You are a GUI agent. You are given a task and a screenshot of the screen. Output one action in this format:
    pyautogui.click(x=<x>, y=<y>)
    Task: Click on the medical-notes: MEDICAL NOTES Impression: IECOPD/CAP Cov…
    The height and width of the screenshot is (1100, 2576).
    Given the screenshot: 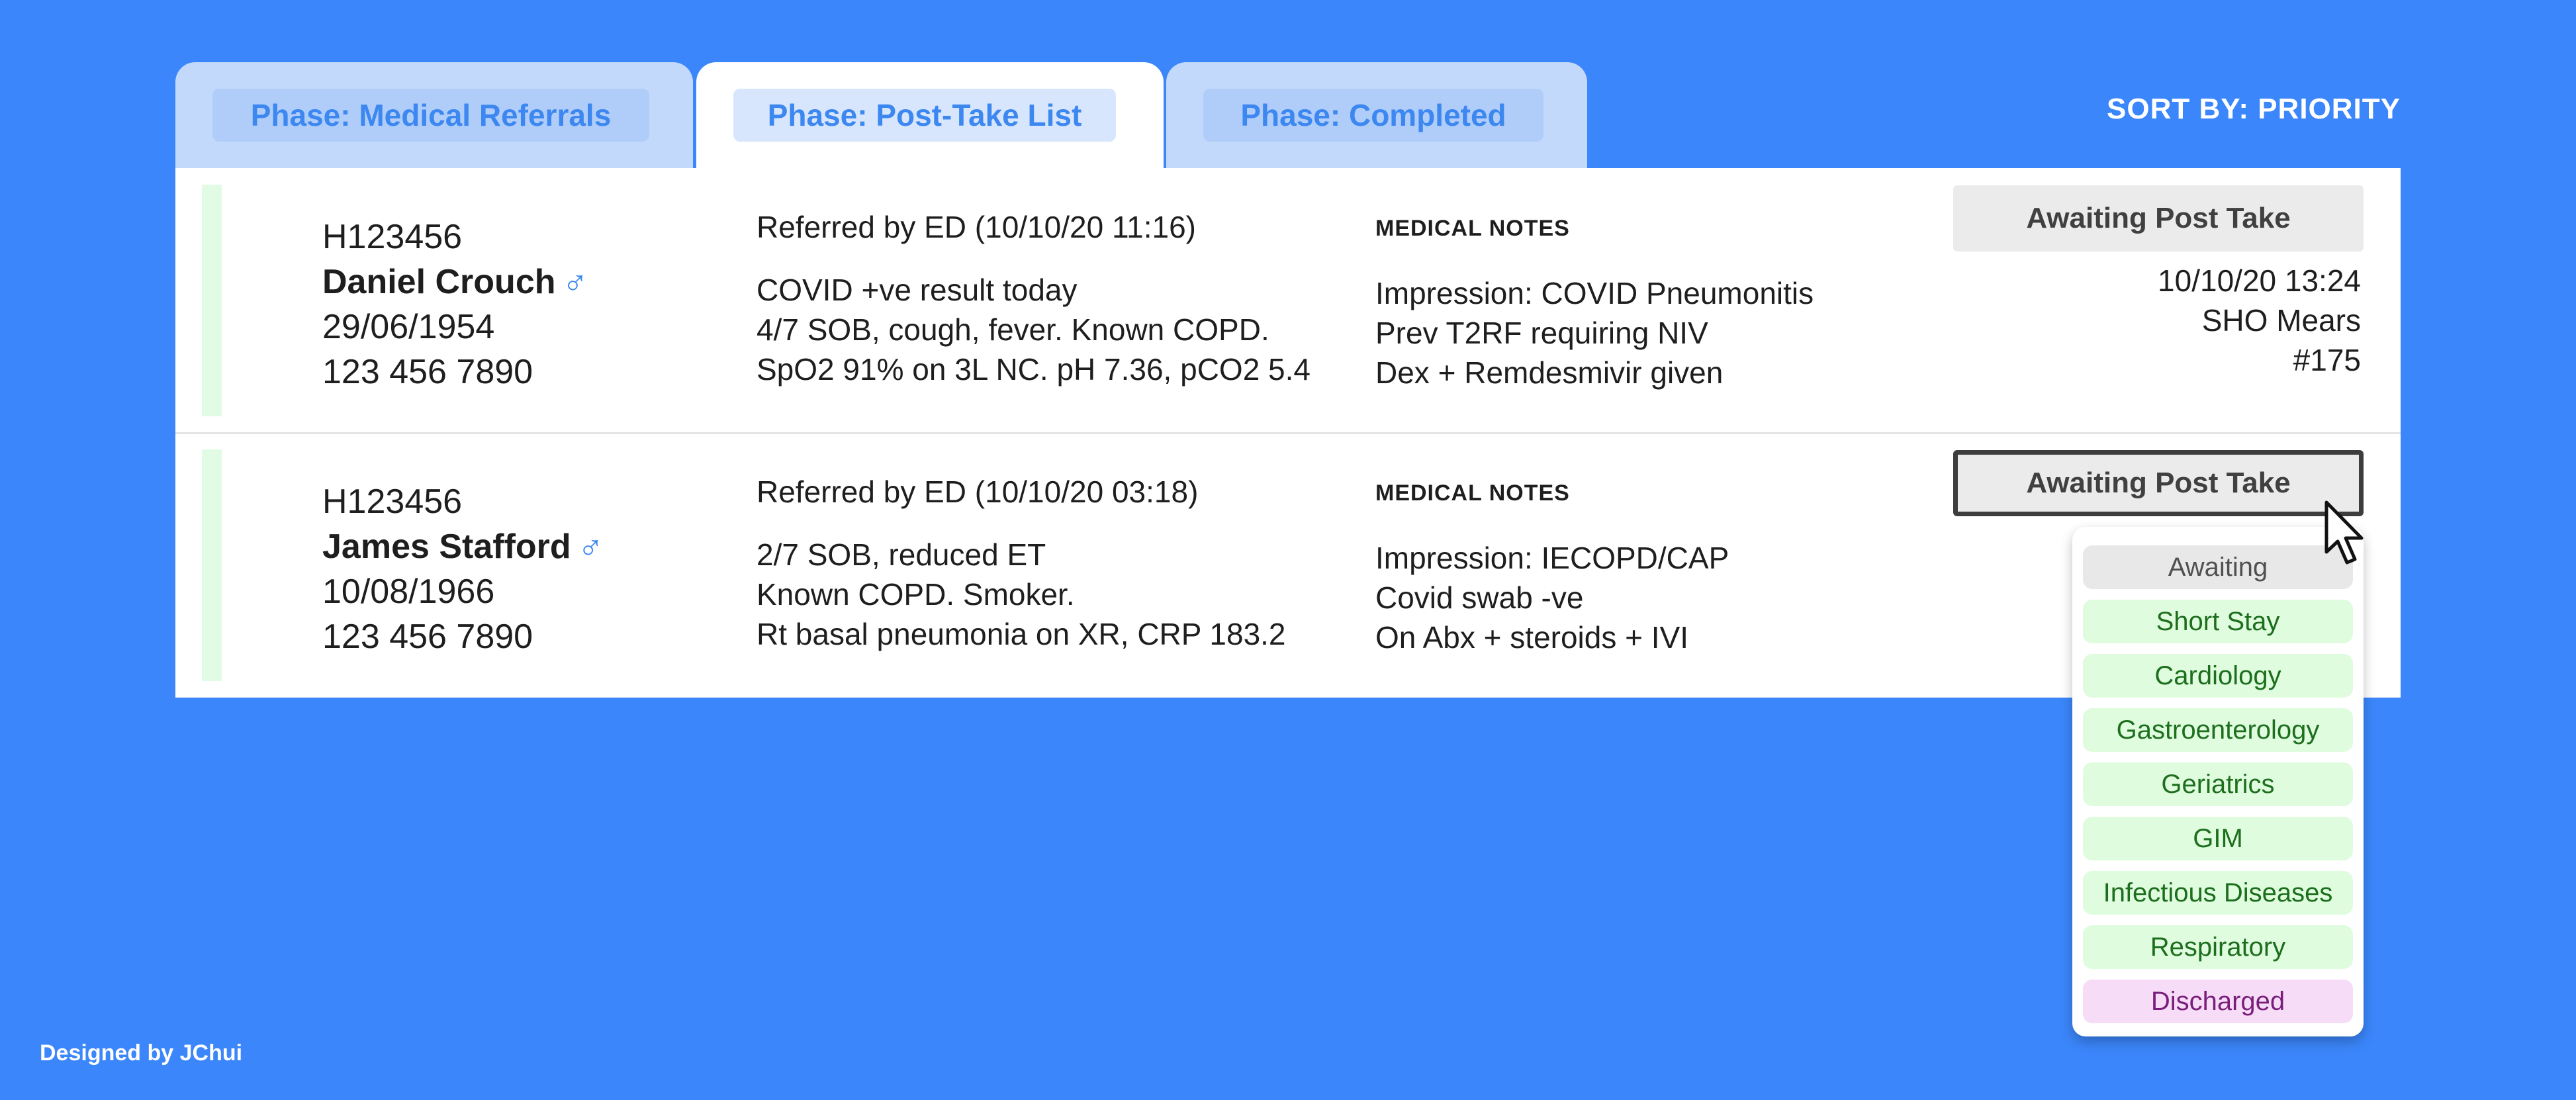 What is the action you would take?
    pyautogui.click(x=1552, y=569)
    